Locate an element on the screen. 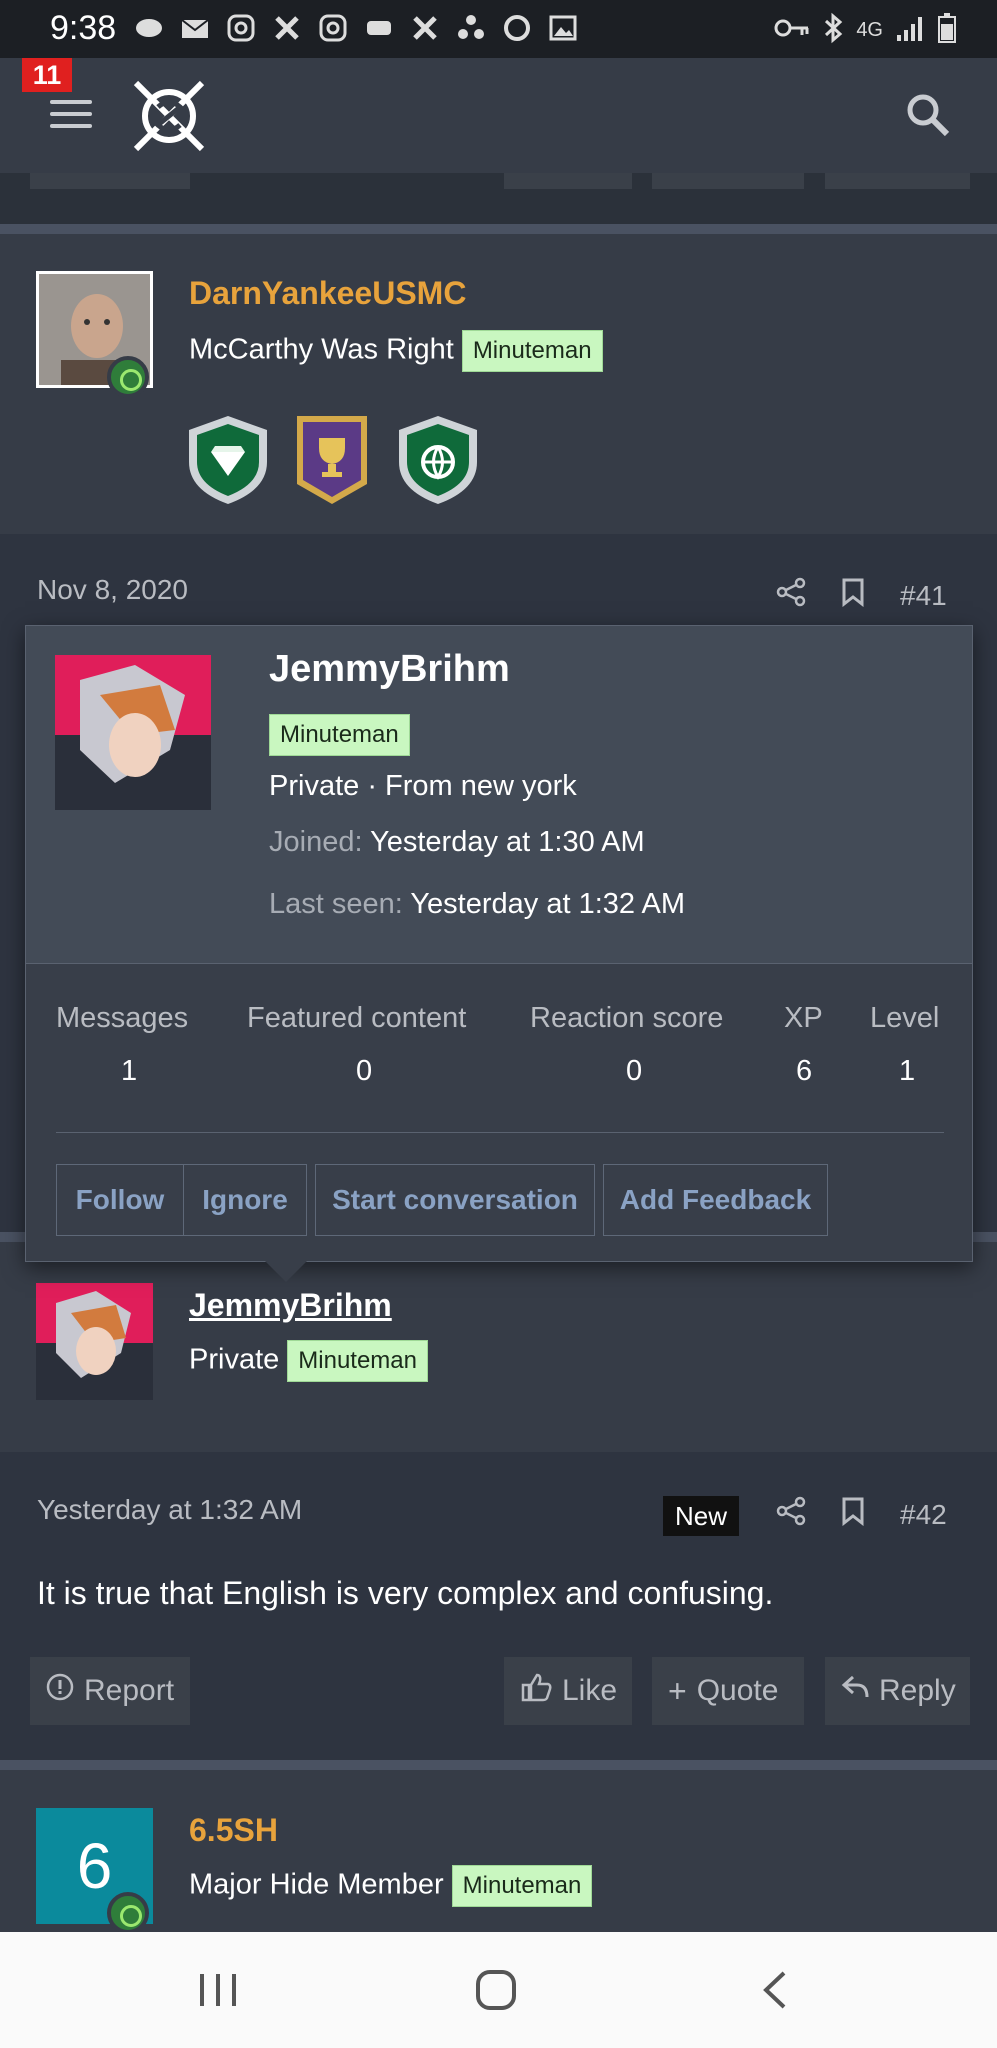 The height and width of the screenshot is (2048, 997). diamond-shield-icon is located at coordinates (228, 459).